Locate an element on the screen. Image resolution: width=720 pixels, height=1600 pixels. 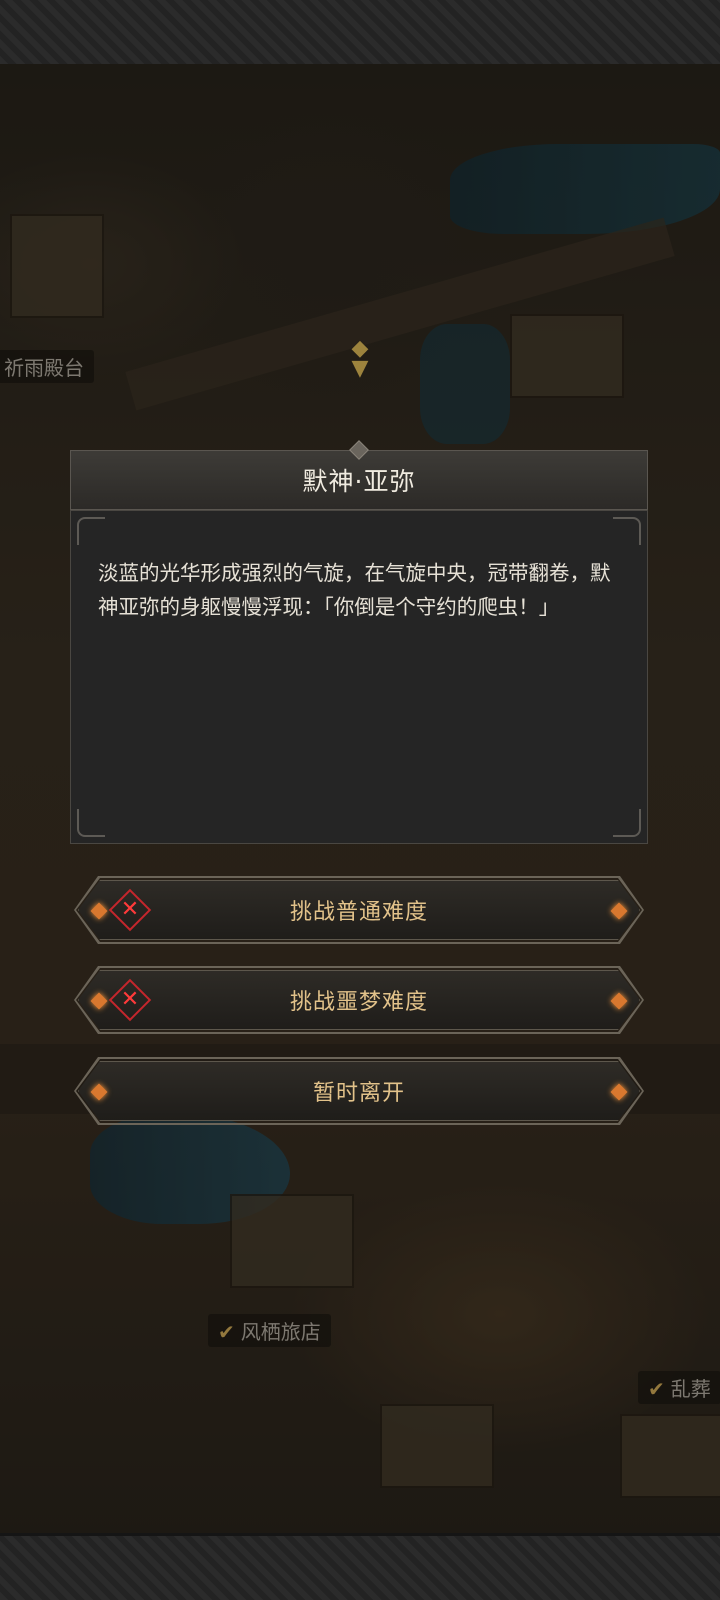
challenge-nightmare-button: ✕ 挑战噩梦难度 is located at coordinates (359, 1000).